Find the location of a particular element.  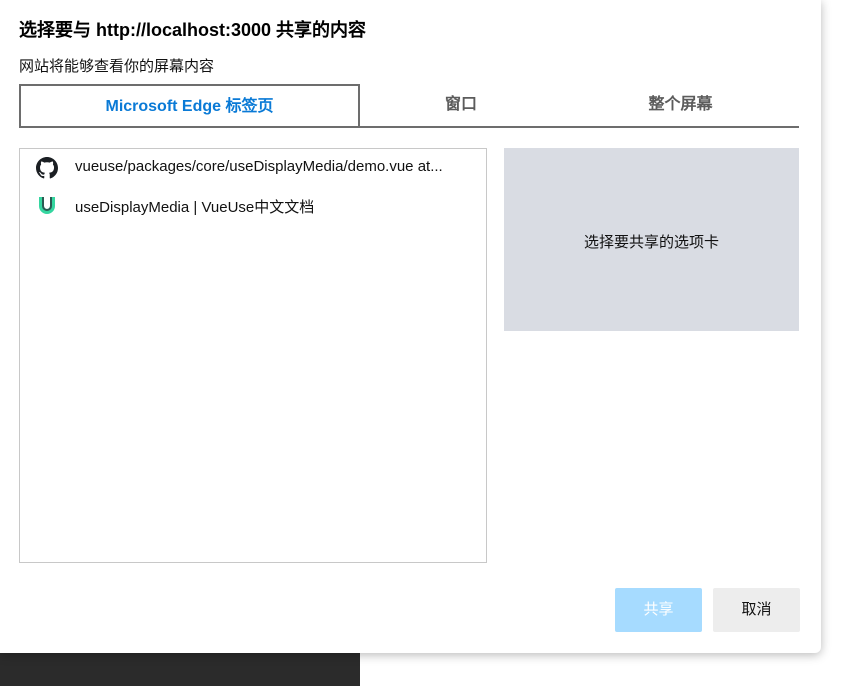

list-item: useDisplayMedia | VueUse中文文档 is located at coordinates (253, 206).